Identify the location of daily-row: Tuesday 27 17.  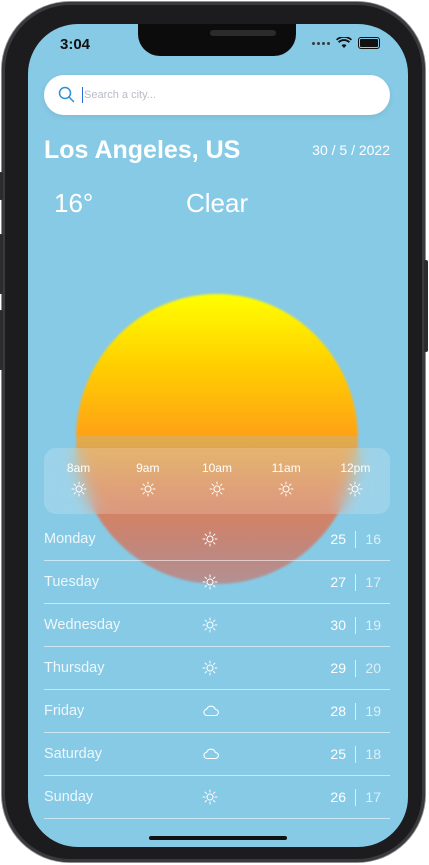
(217, 582).